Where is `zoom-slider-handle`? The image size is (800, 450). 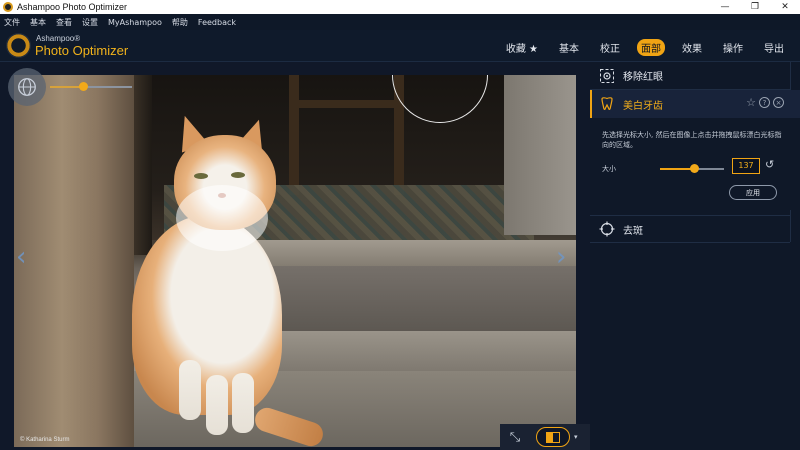
zoom-slider-handle is located at coordinates (83, 86).